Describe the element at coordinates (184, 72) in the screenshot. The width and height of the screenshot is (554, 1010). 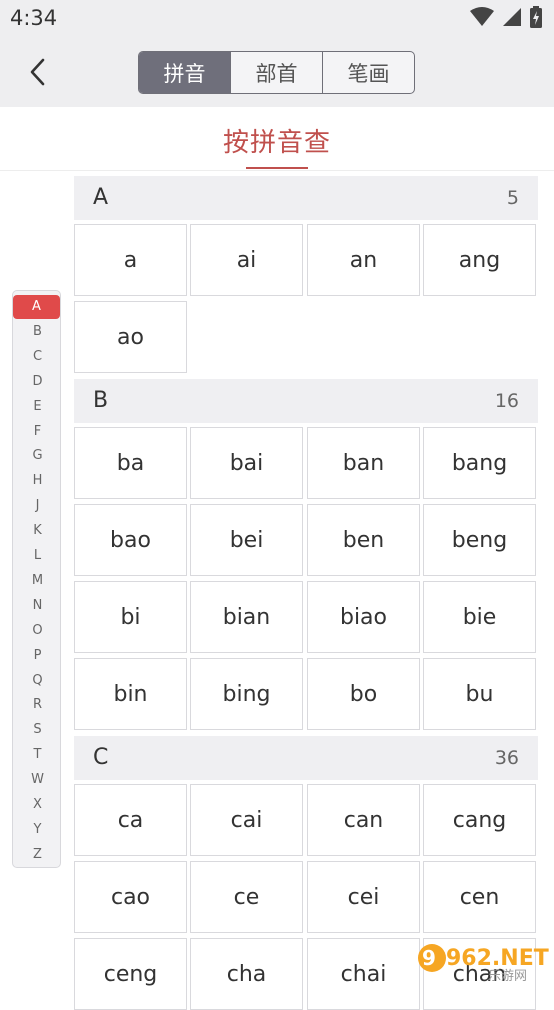
I see `tab-pinyin: 拼音` at that location.